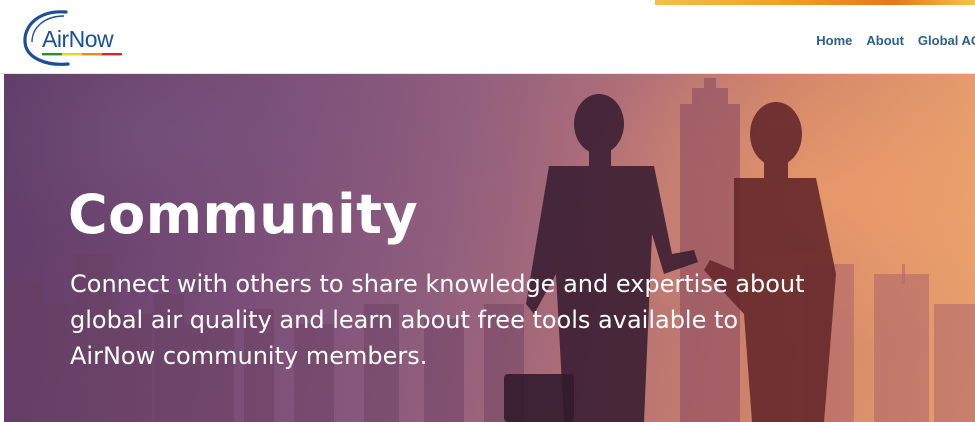 The height and width of the screenshot is (422, 975). I want to click on nav-global-aq: Global AQ, so click(946, 40).